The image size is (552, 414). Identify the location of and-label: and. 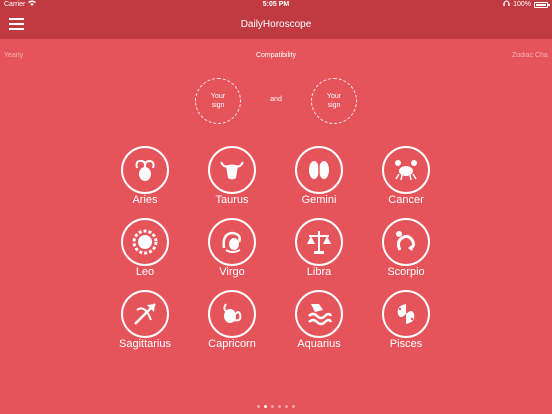
(276, 99).